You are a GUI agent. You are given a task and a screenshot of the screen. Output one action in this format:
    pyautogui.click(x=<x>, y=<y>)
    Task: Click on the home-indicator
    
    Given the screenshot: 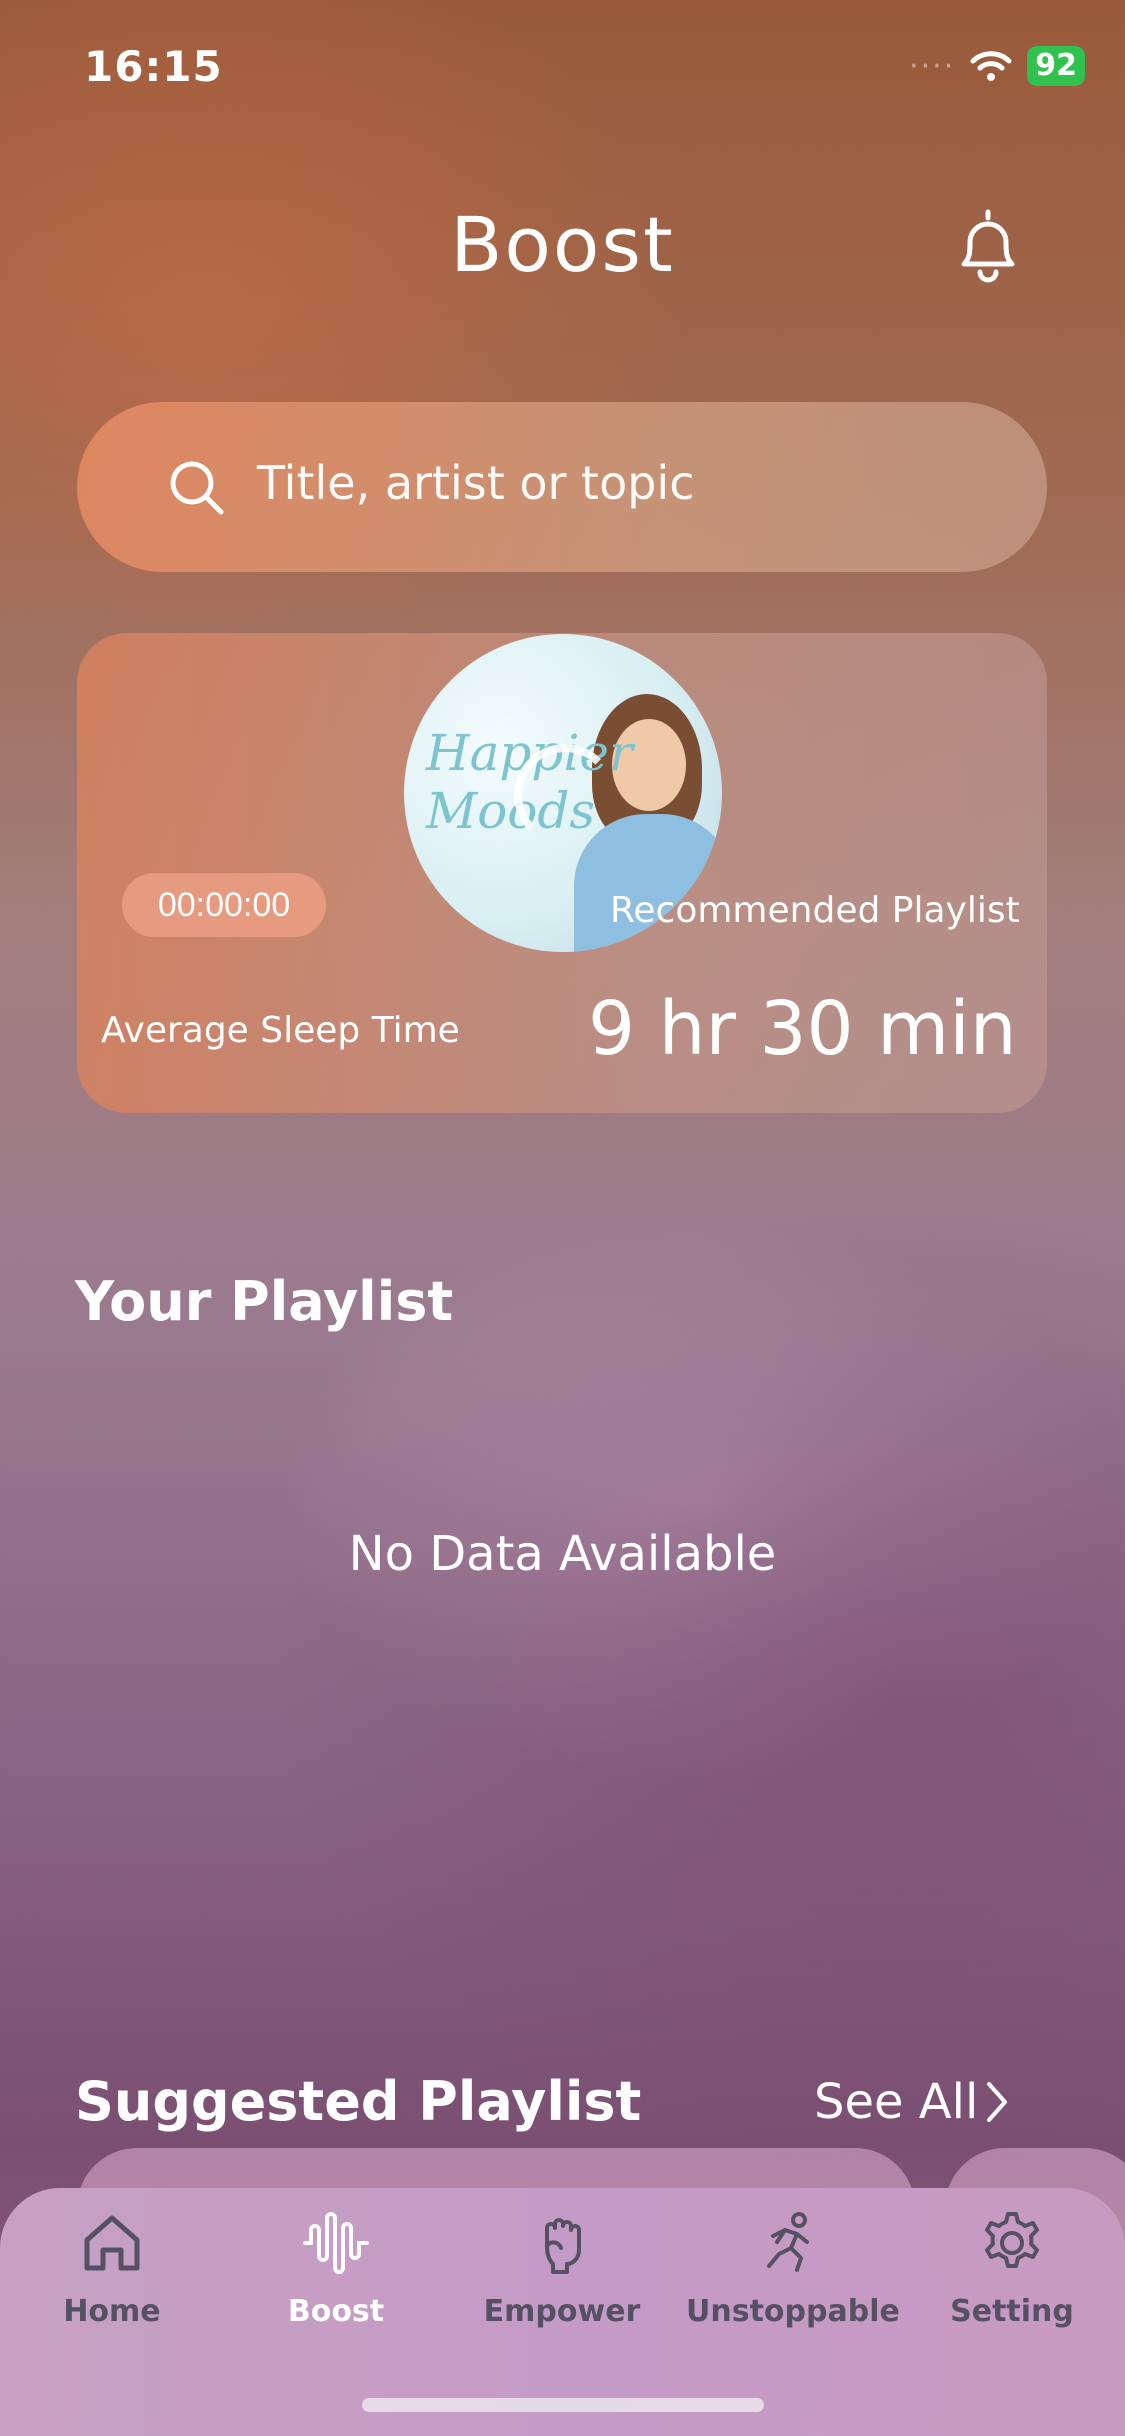 What is the action you would take?
    pyautogui.click(x=563, y=2405)
    